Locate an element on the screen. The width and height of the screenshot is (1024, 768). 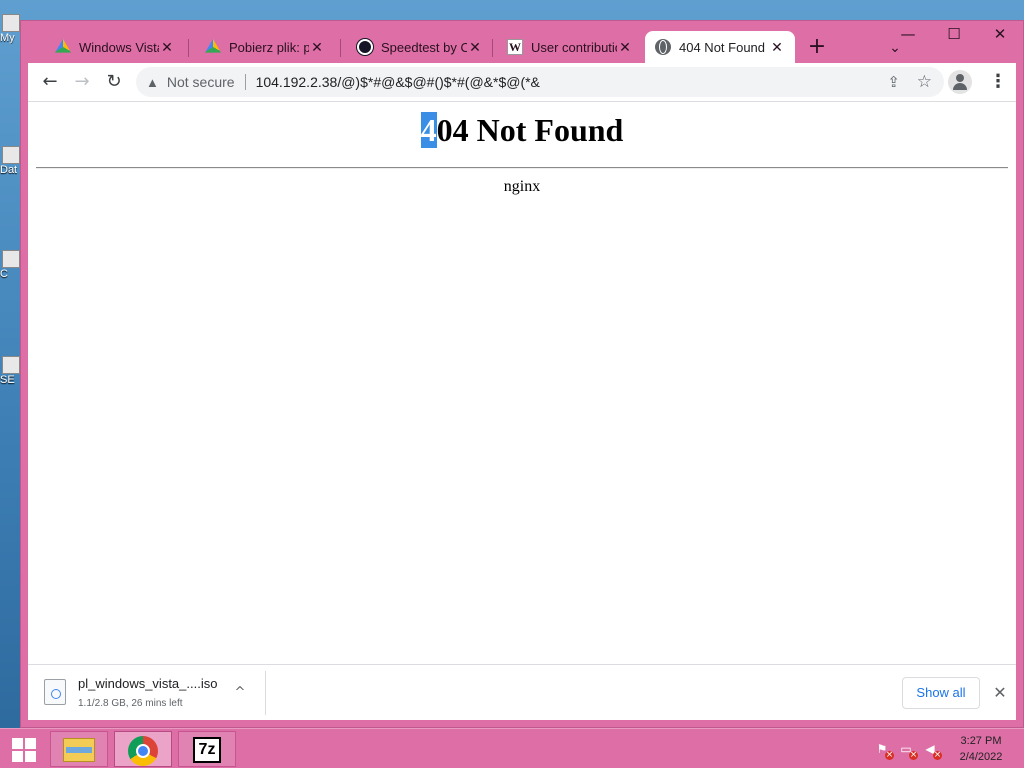
volume-icon: ◀ is located at coordinates (932, 751).